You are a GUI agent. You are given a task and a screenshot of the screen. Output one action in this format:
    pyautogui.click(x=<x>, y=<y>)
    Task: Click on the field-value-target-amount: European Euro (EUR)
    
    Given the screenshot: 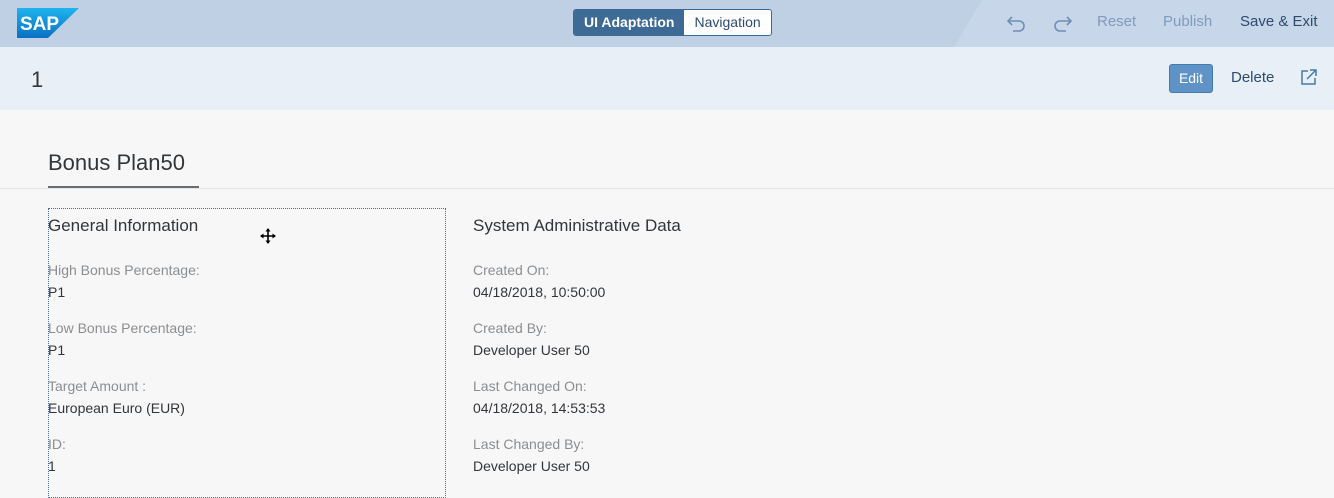 What is the action you would take?
    pyautogui.click(x=116, y=408)
    